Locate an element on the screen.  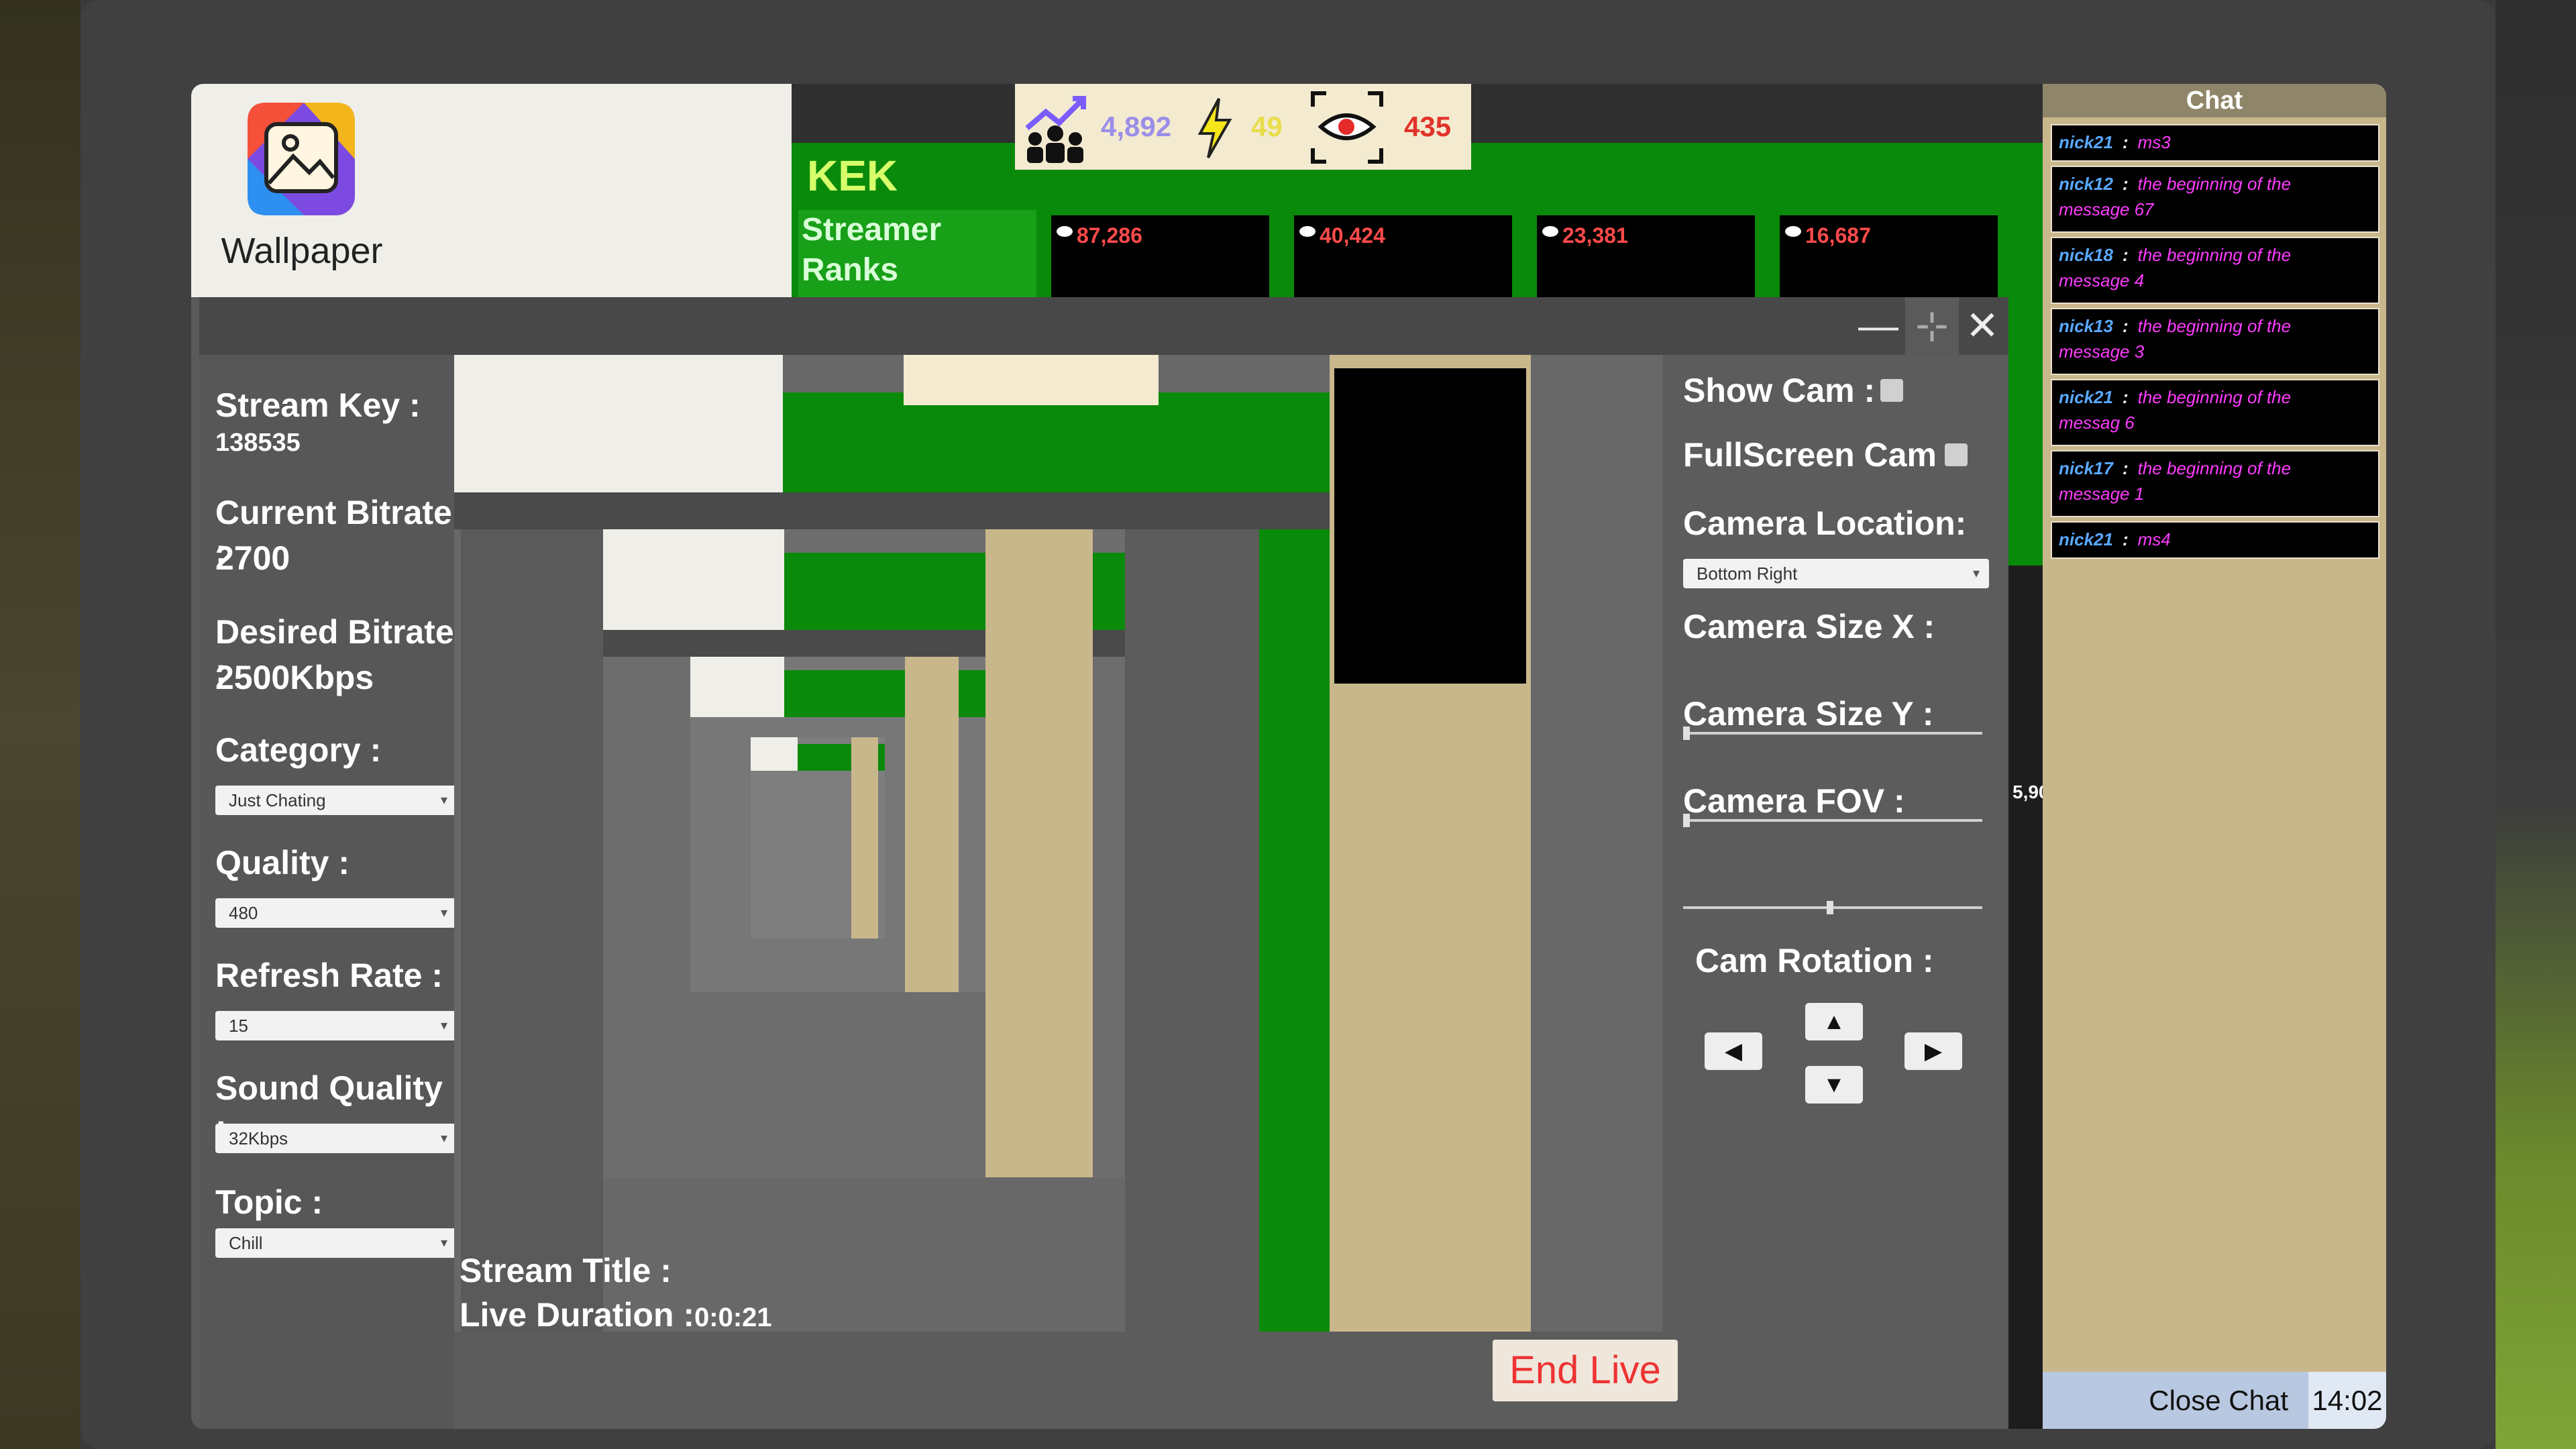
chat-title: Chat is located at coordinates (2214, 100).